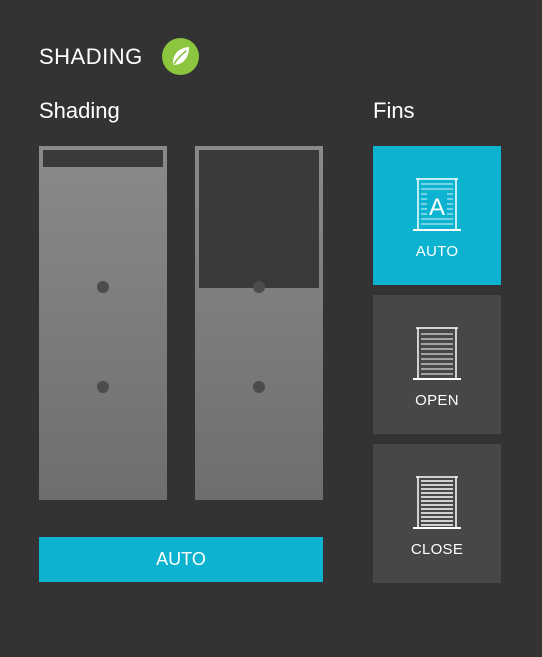  What do you see at coordinates (180, 56) in the screenshot?
I see `leaf-icon` at bounding box center [180, 56].